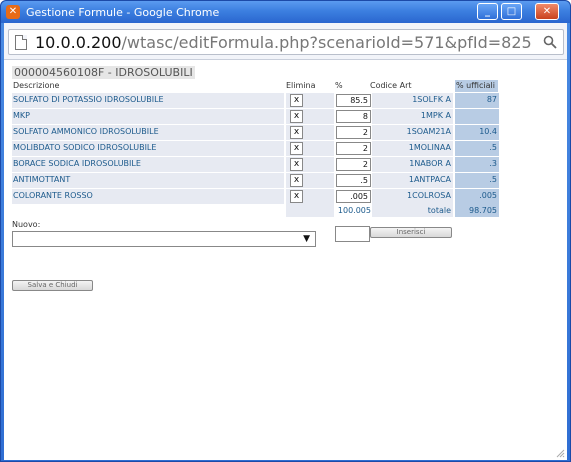  I want to click on total-percent: 100.005, so click(354, 210).